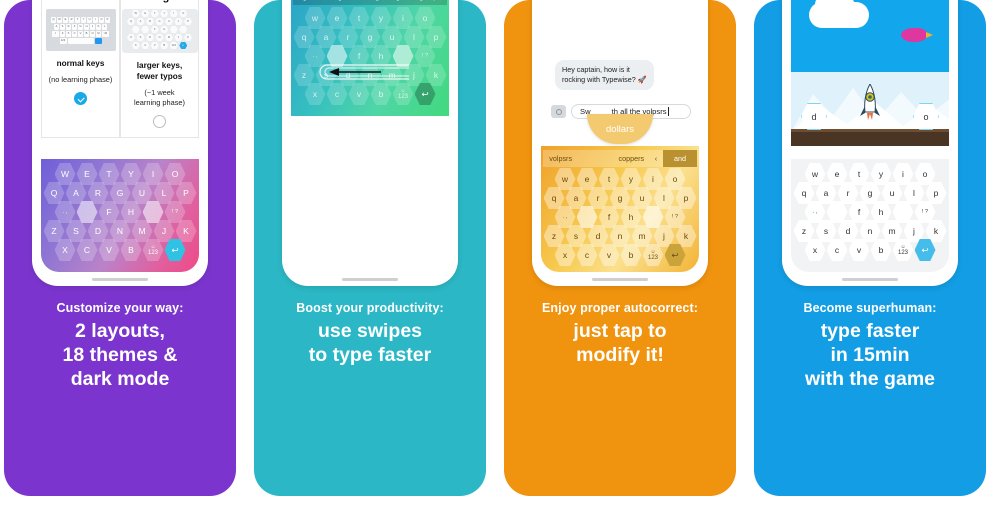  What do you see at coordinates (839, 14) in the screenshot?
I see `cloud-icon` at bounding box center [839, 14].